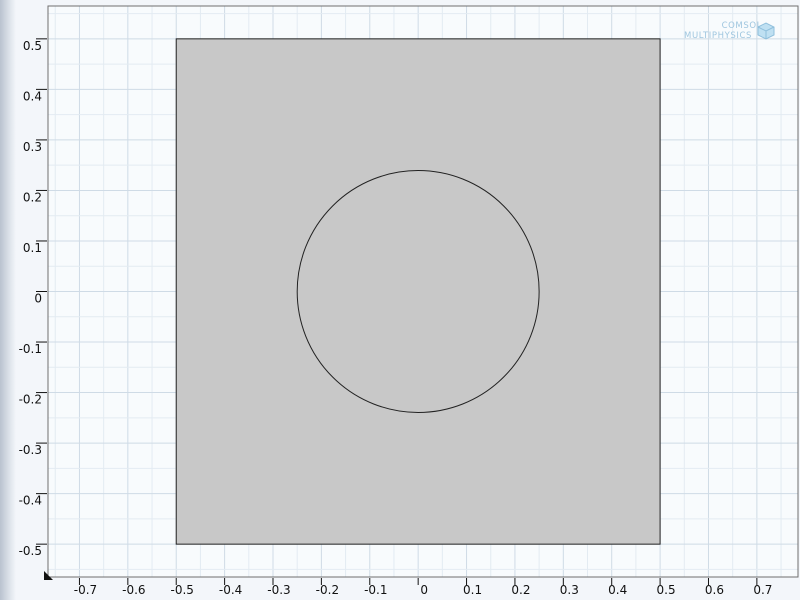  I want to click on x-tick-label: -0.5, so click(182, 590).